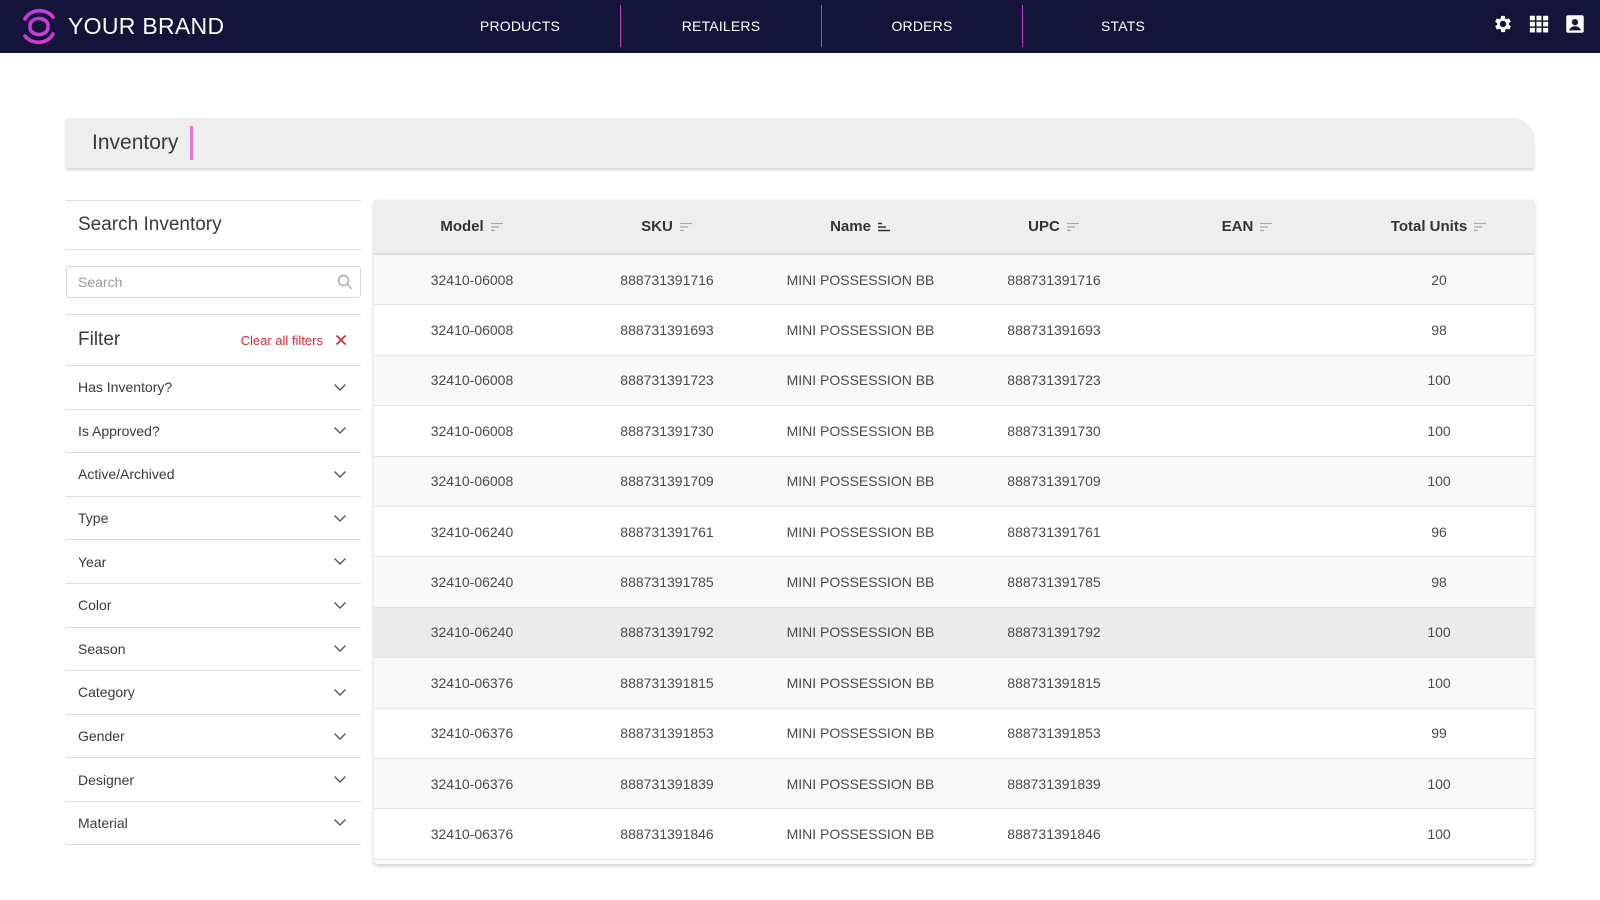  I want to click on page-header: Inventory, so click(800, 143).